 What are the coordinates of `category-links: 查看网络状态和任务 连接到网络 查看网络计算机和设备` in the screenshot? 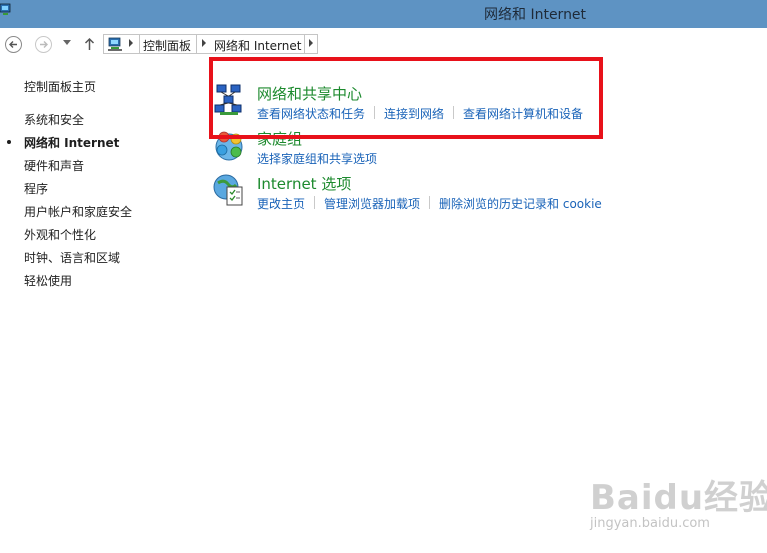 It's located at (420, 113).